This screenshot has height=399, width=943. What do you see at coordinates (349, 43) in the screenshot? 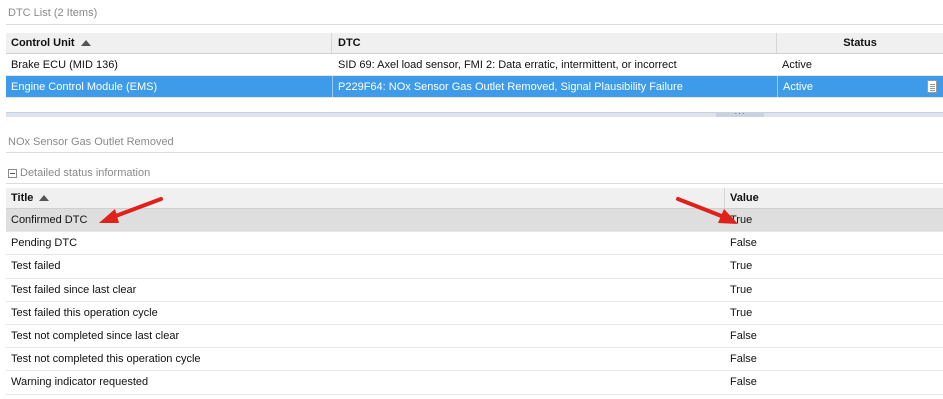
I see `column-header-dtc-label: DTC` at bounding box center [349, 43].